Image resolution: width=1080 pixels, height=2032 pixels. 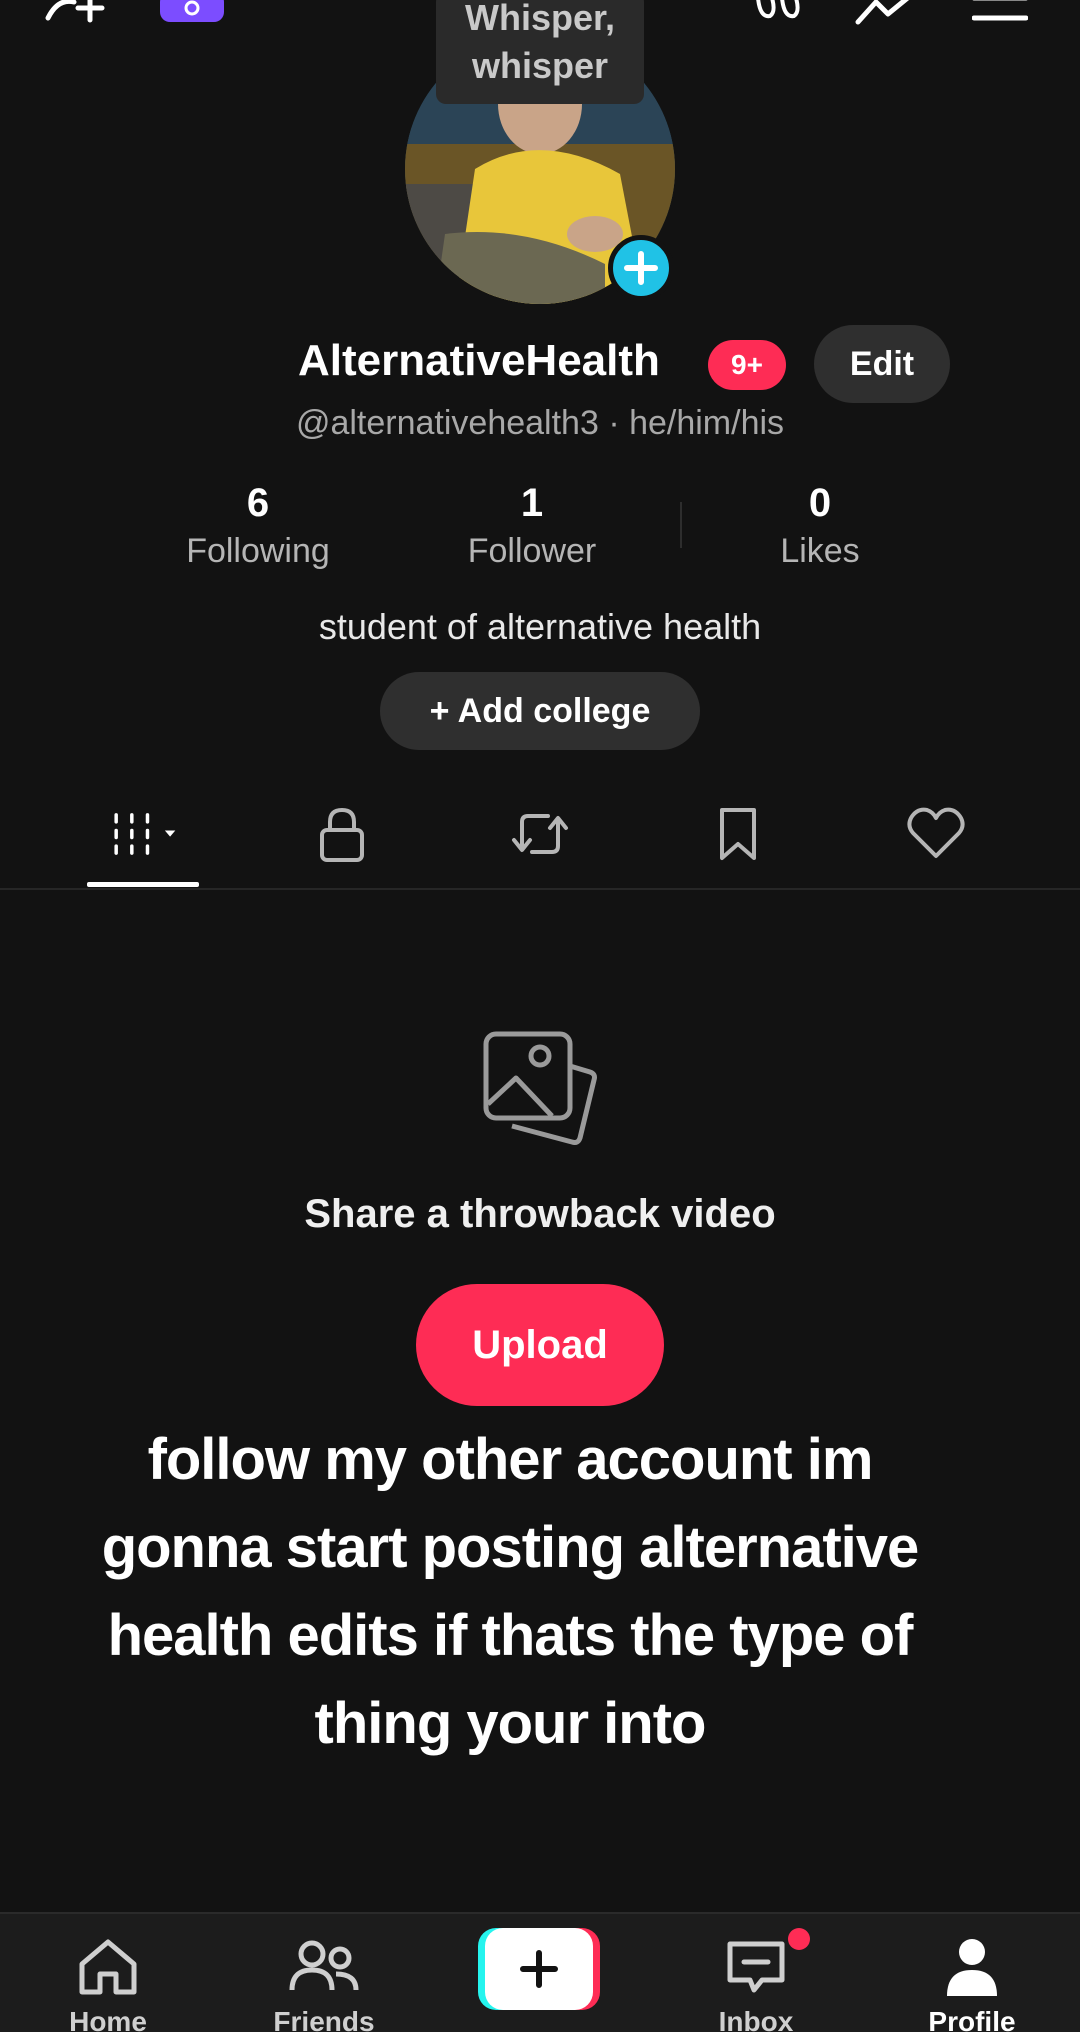 I want to click on create-button, so click(x=539, y=1969).